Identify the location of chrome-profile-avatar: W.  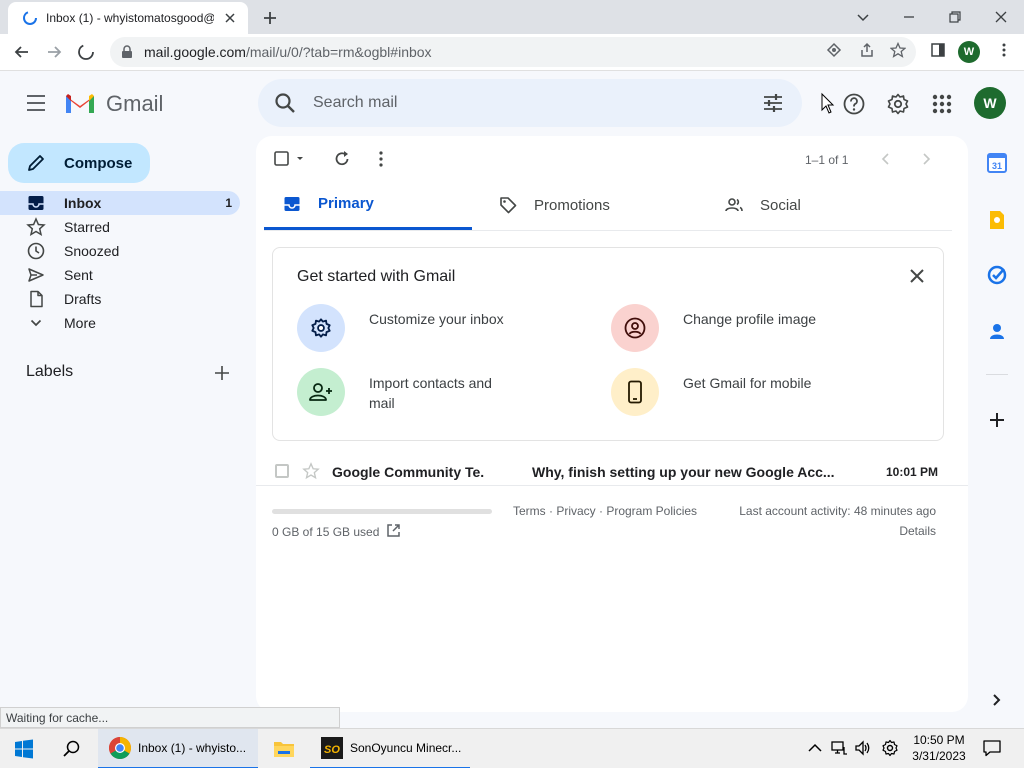
(969, 52).